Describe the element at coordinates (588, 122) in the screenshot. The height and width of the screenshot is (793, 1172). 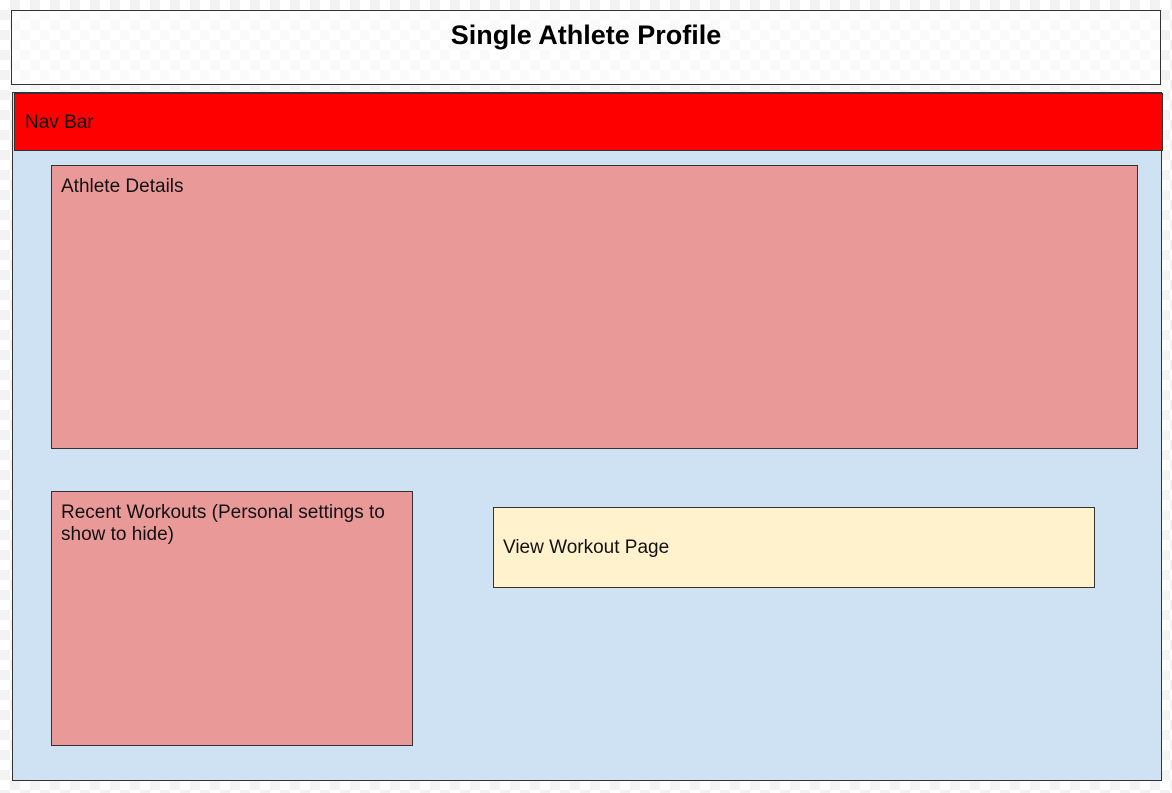
I see `nav-bar: Nav Bar` at that location.